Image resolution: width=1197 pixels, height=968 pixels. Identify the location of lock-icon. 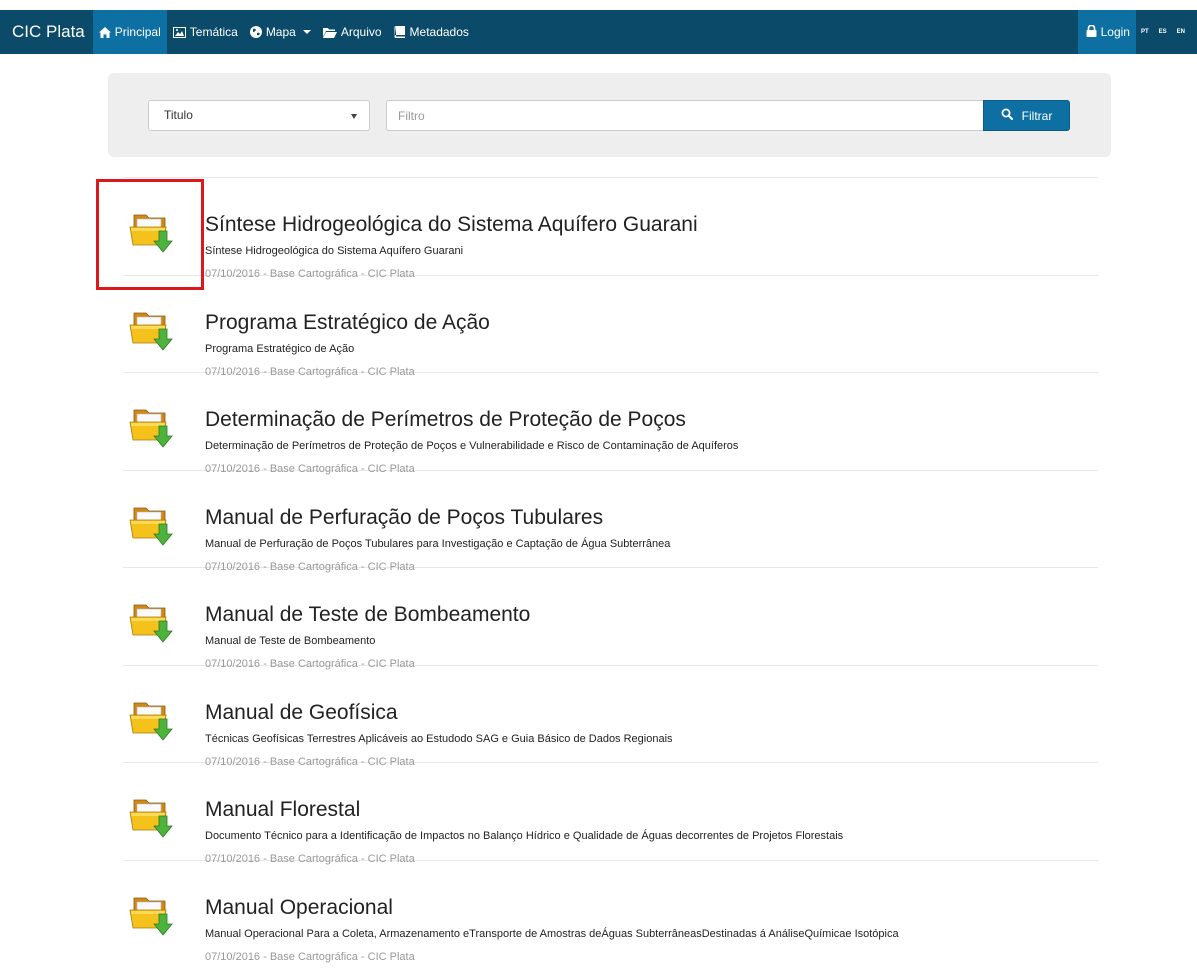
(1091, 32).